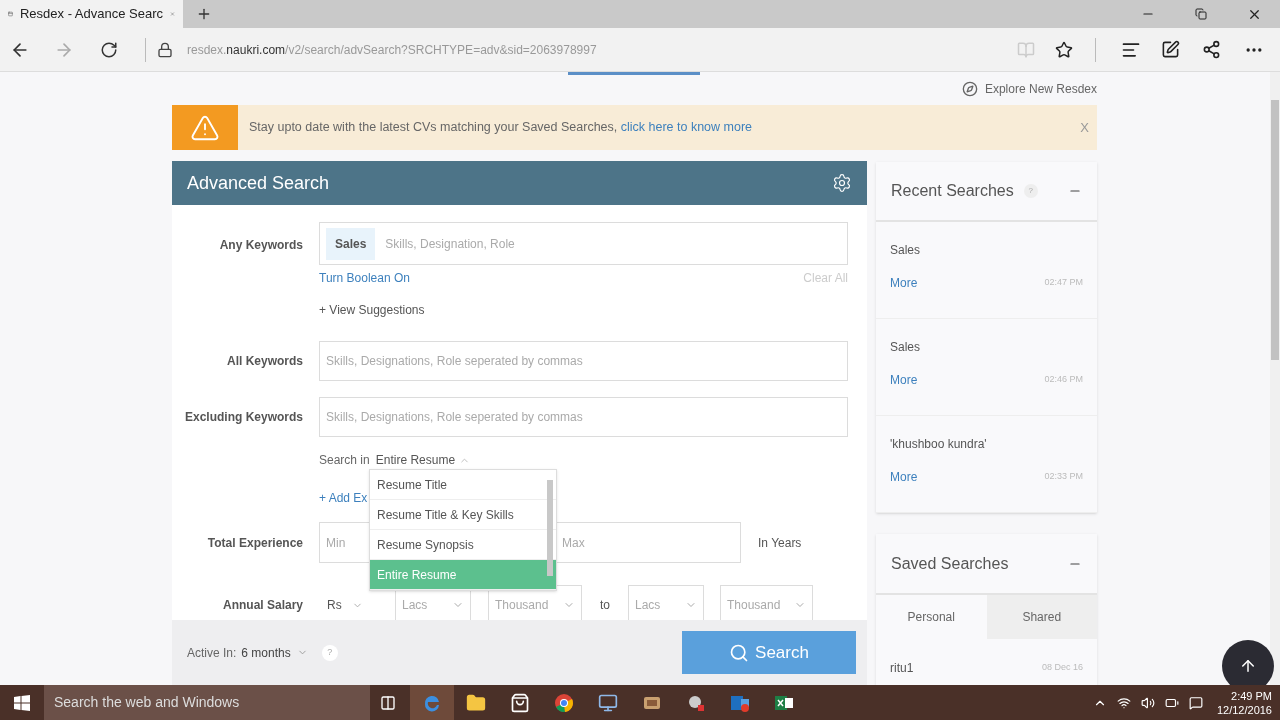  What do you see at coordinates (605, 605) in the screenshot?
I see `to-text: to` at bounding box center [605, 605].